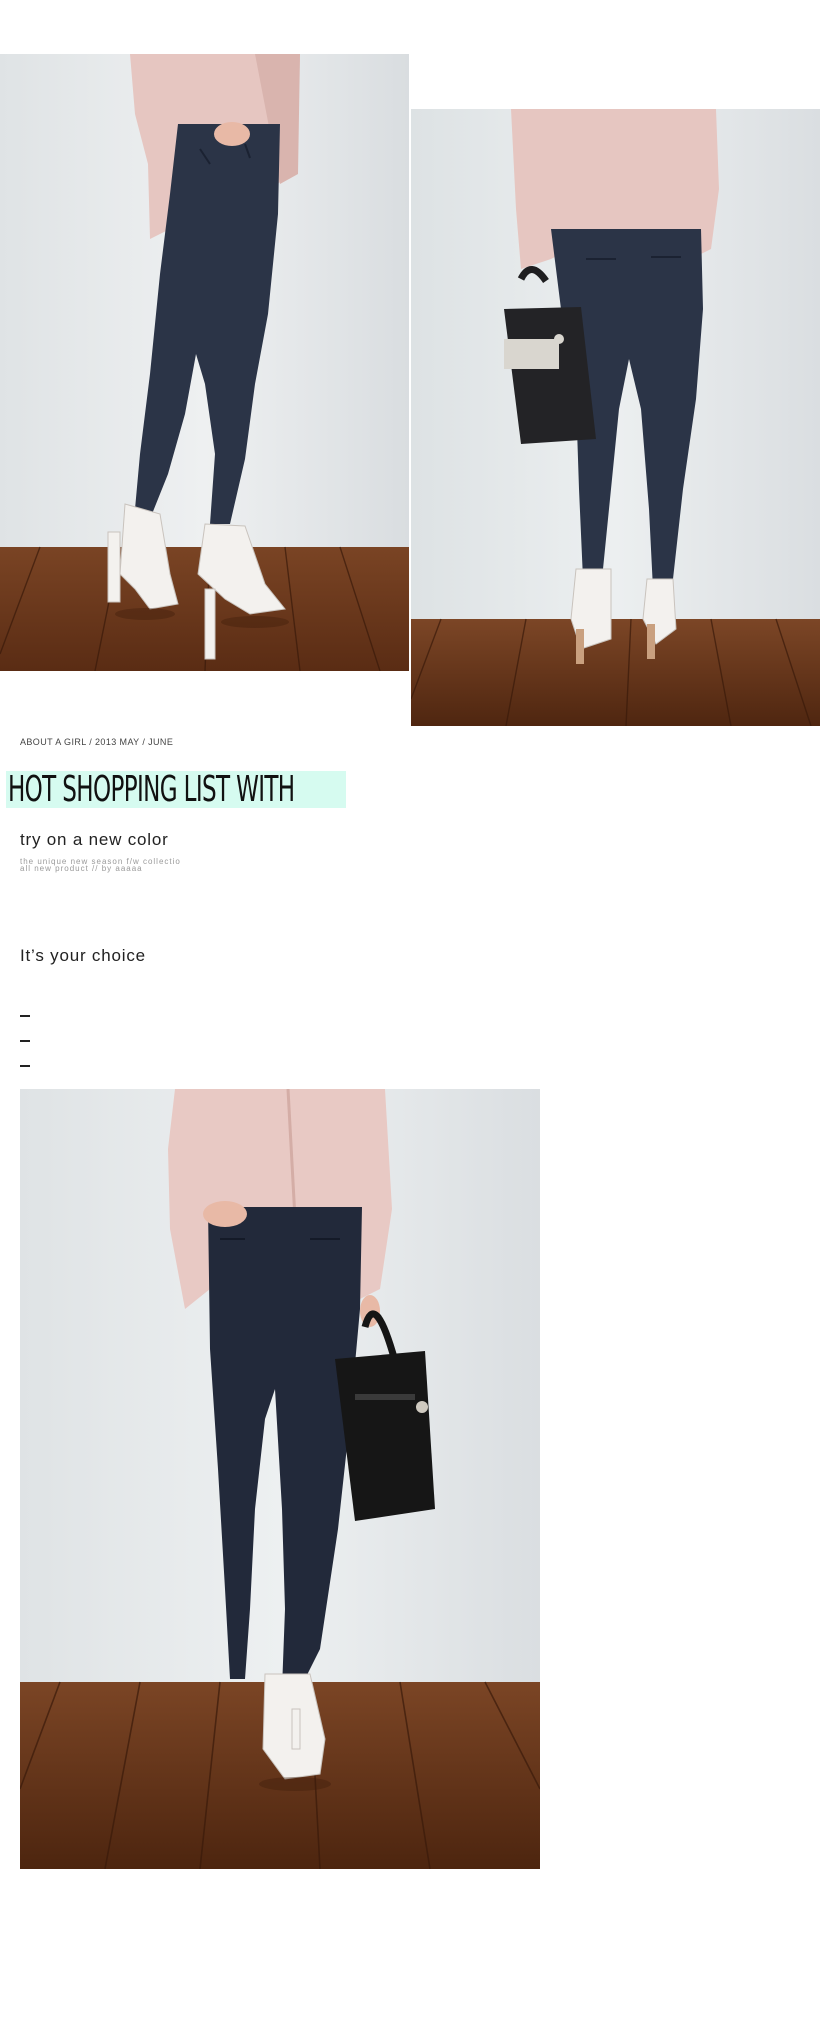 The height and width of the screenshot is (2017, 820). Describe the element at coordinates (97, 742) in the screenshot. I see `breadcrumb: ABOUT A GIRL / 2013 MAY / JUNE` at that location.